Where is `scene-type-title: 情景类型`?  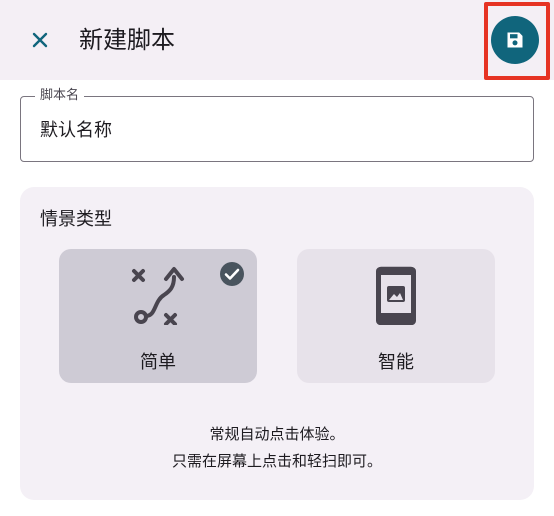
scene-type-title: 情景类型 is located at coordinates (76, 219).